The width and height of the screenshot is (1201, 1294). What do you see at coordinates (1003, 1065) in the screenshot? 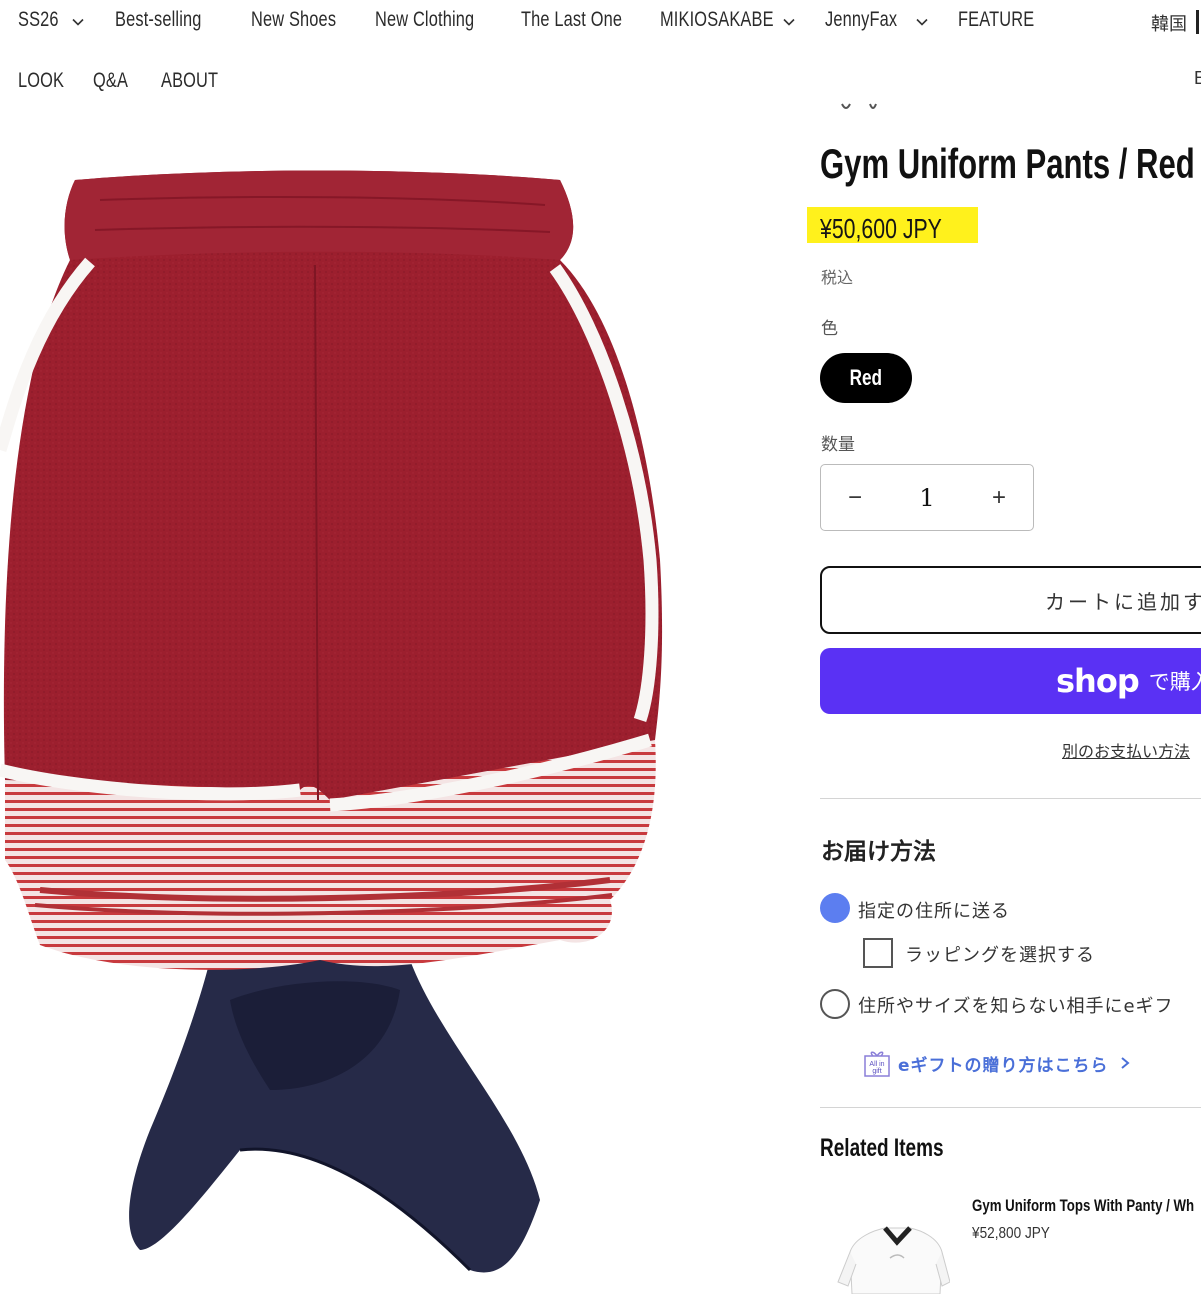
I see `egift-guide-label: eギフトの贈り方はこちら` at bounding box center [1003, 1065].